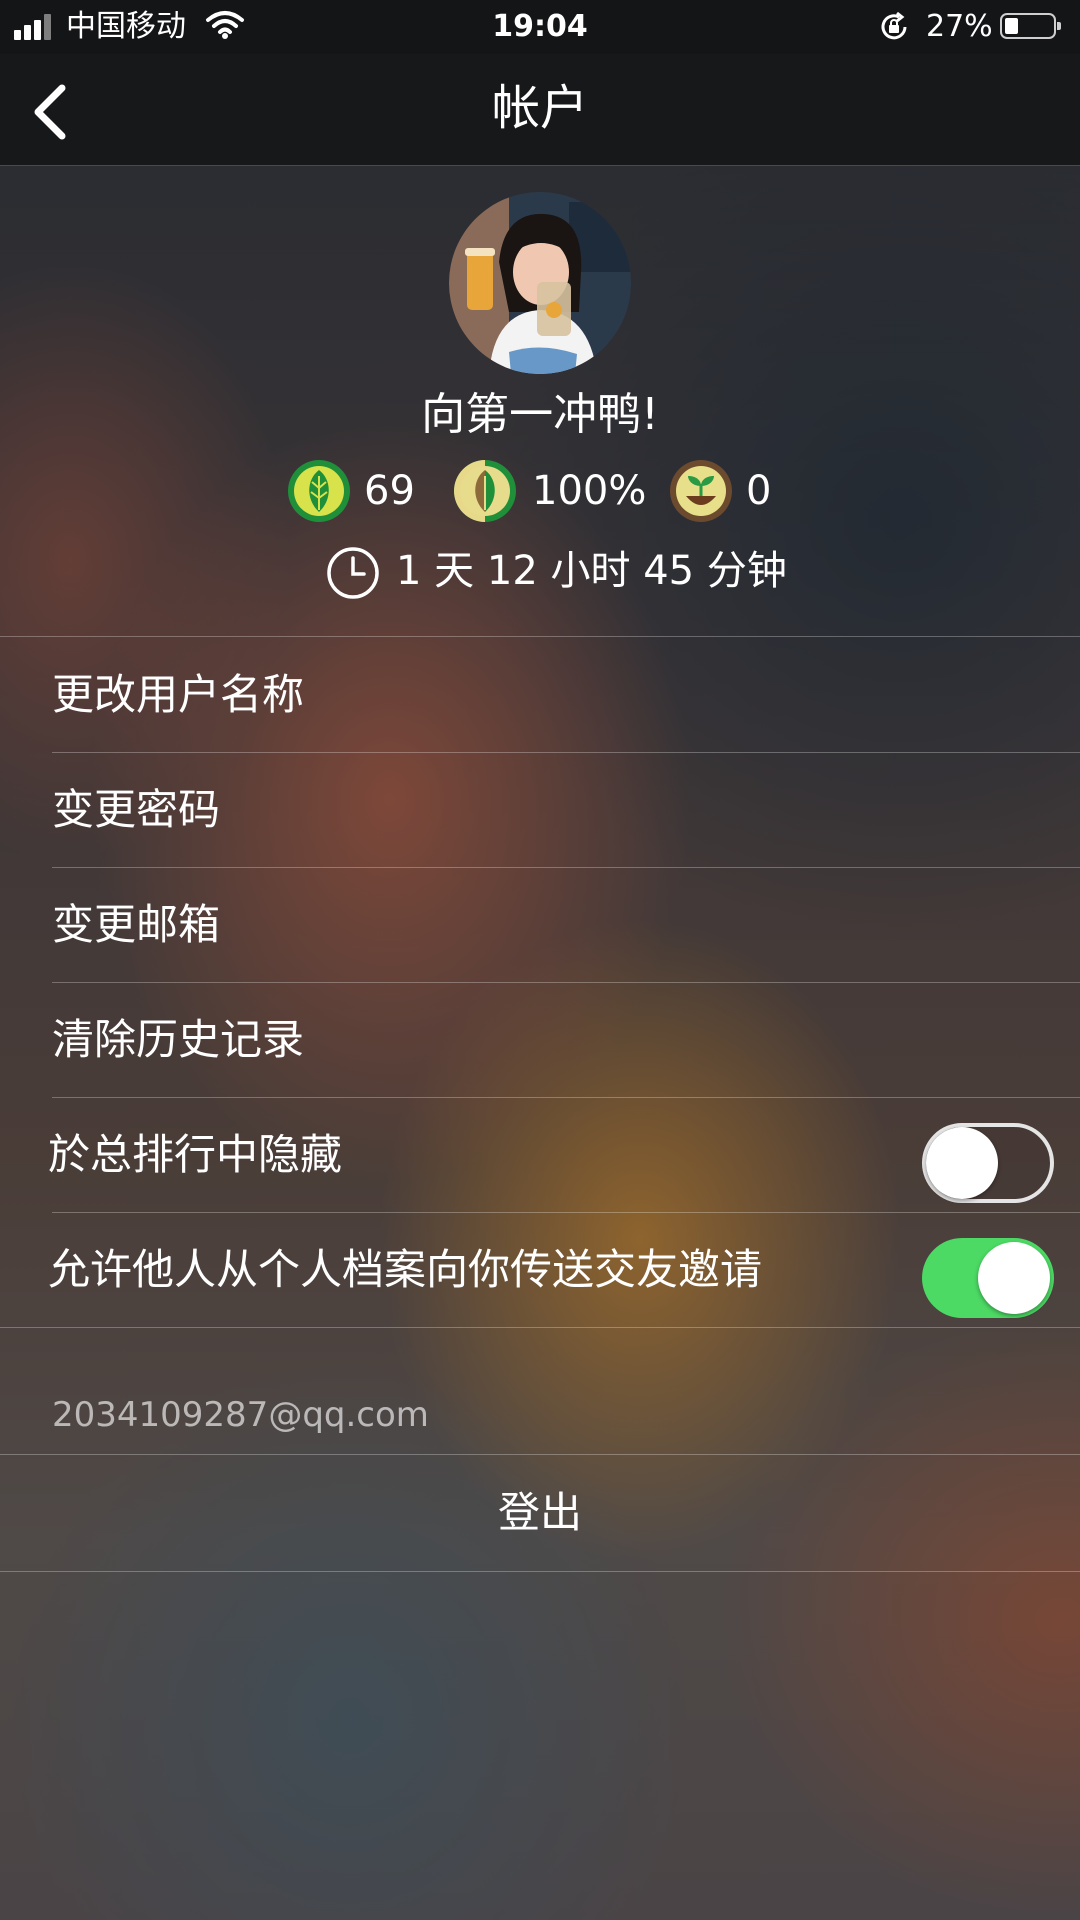 This screenshot has height=1920, width=1080. I want to click on change-password-label: 变更密码, so click(136, 809).